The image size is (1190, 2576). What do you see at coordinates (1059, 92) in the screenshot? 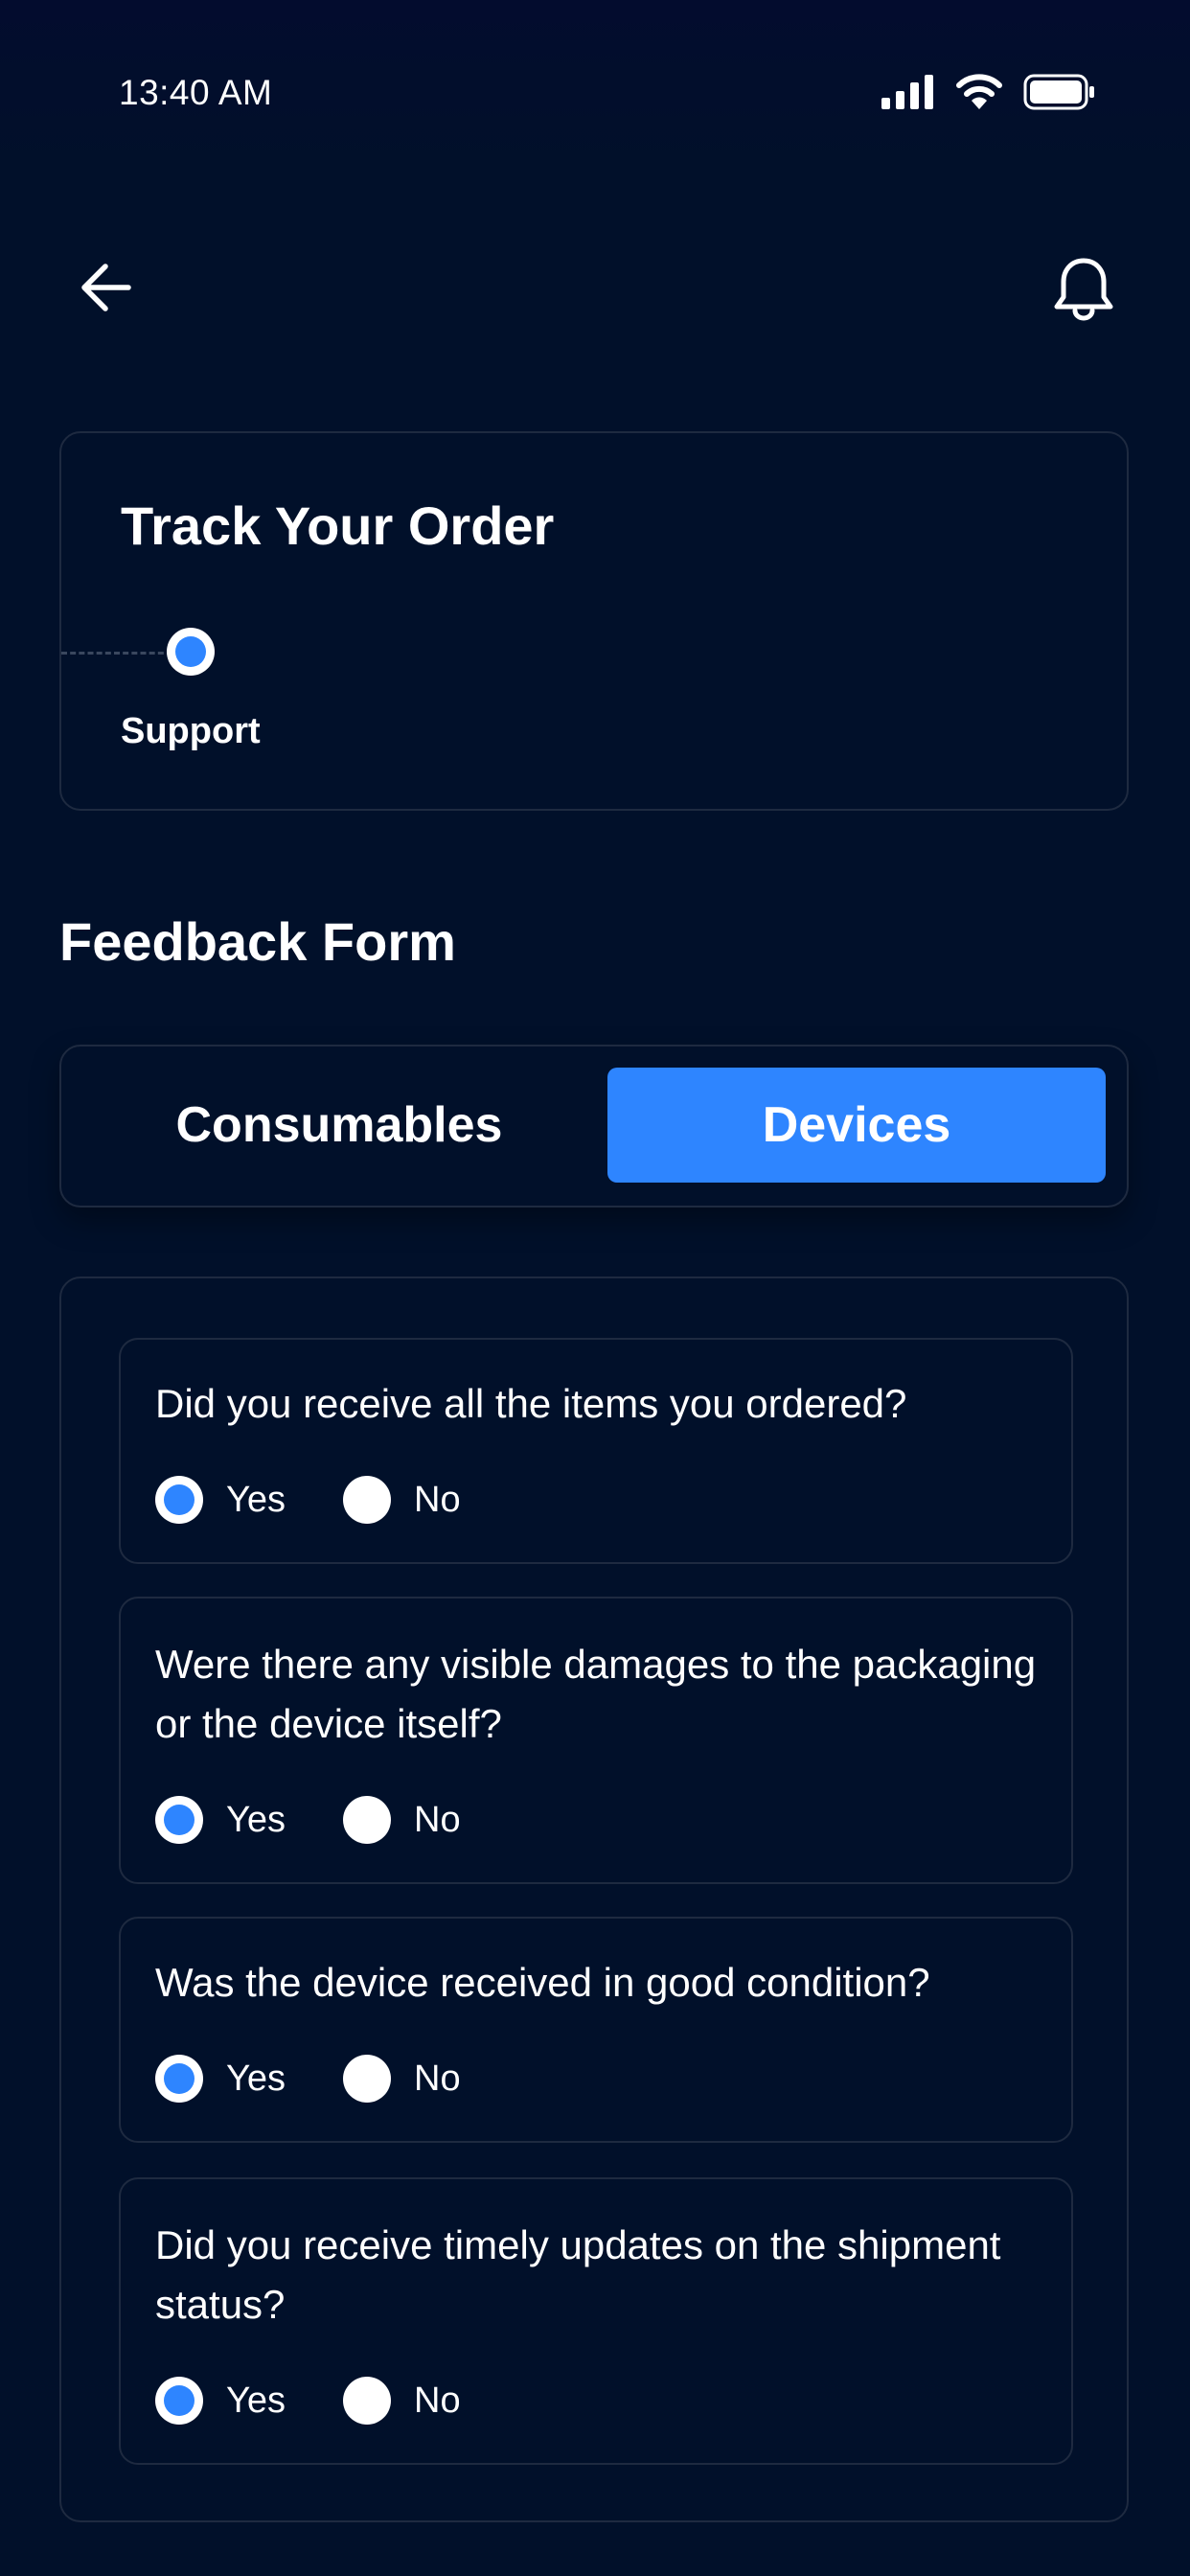
I see `battery-icon` at bounding box center [1059, 92].